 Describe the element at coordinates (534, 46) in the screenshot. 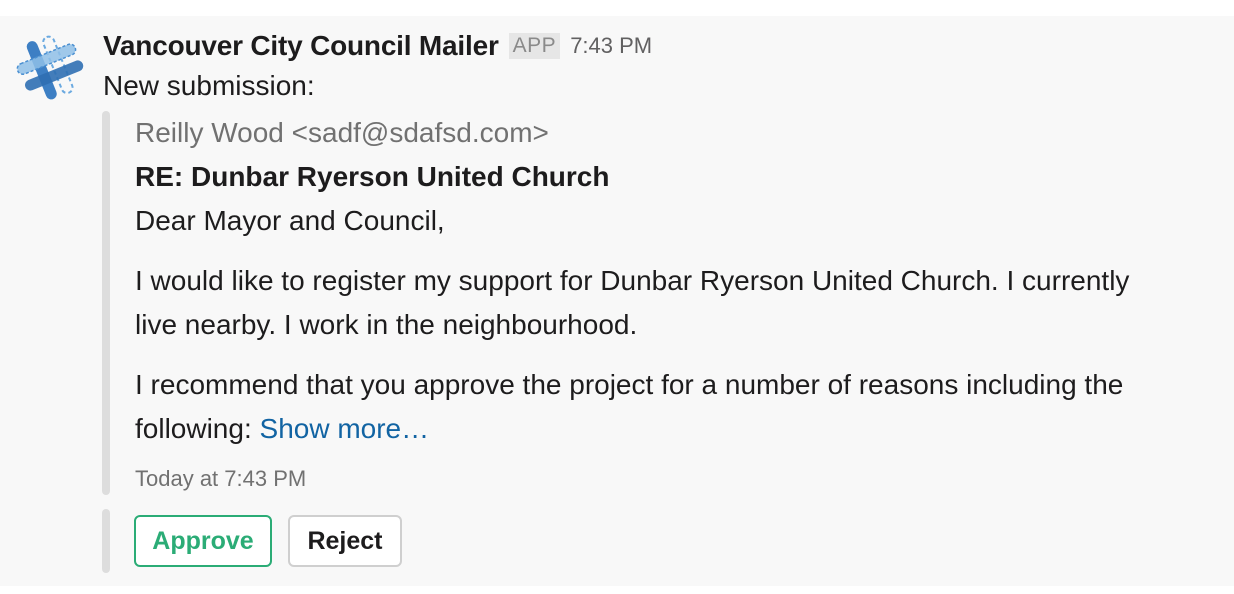

I see `app-badge: APP` at that location.